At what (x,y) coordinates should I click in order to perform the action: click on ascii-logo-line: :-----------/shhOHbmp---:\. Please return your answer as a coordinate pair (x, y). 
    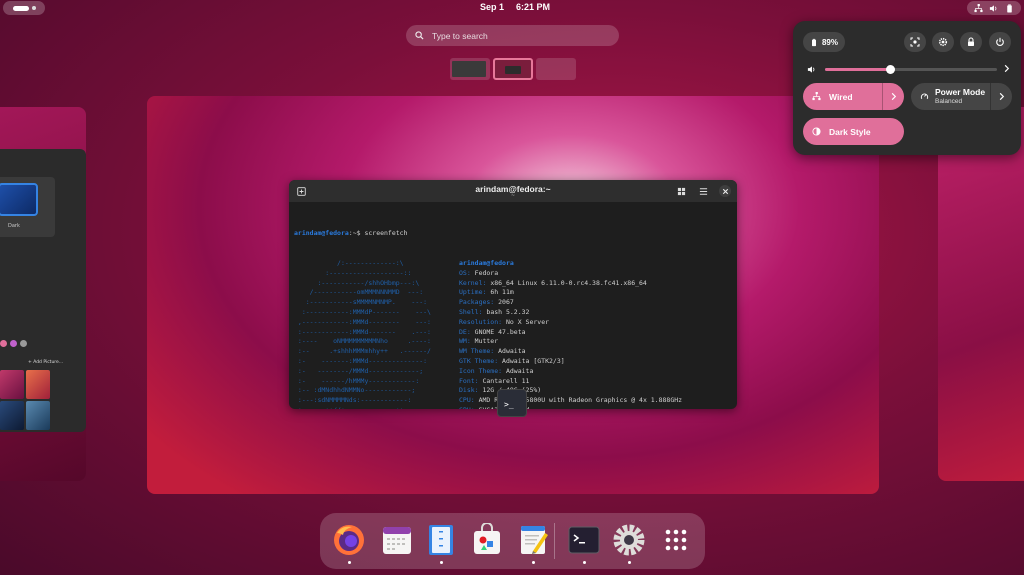
    Looking at the image, I should click on (357, 282).